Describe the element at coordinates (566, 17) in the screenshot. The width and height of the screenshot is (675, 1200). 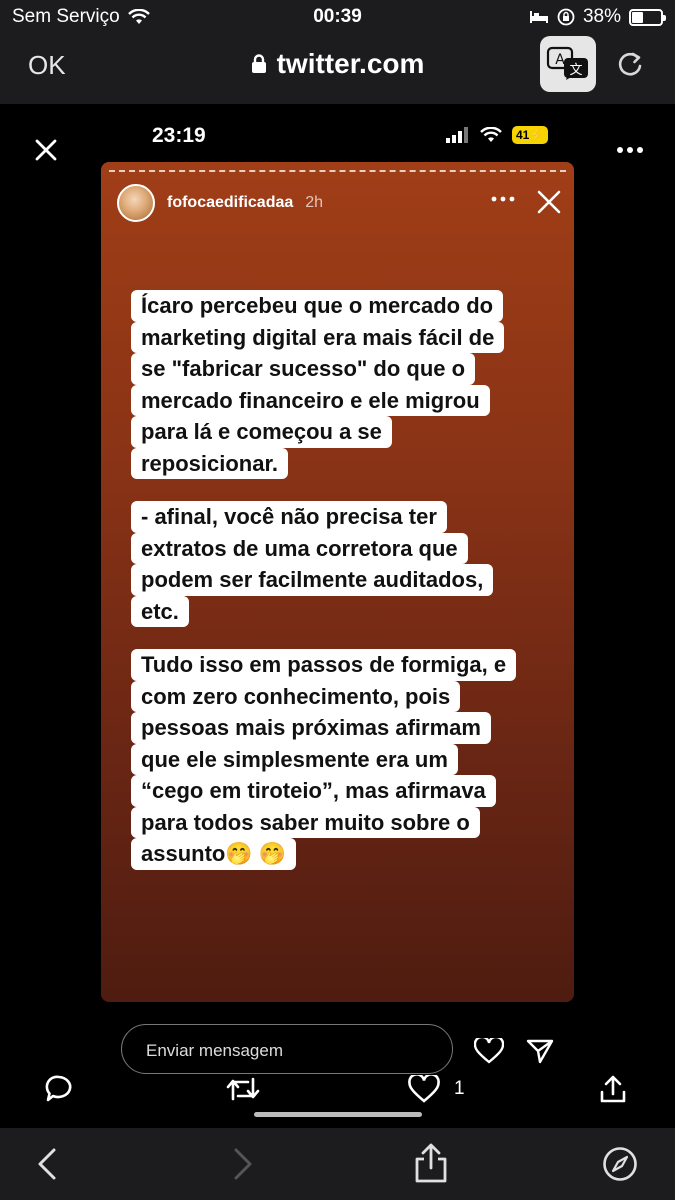
I see `orientation-lock-icon` at that location.